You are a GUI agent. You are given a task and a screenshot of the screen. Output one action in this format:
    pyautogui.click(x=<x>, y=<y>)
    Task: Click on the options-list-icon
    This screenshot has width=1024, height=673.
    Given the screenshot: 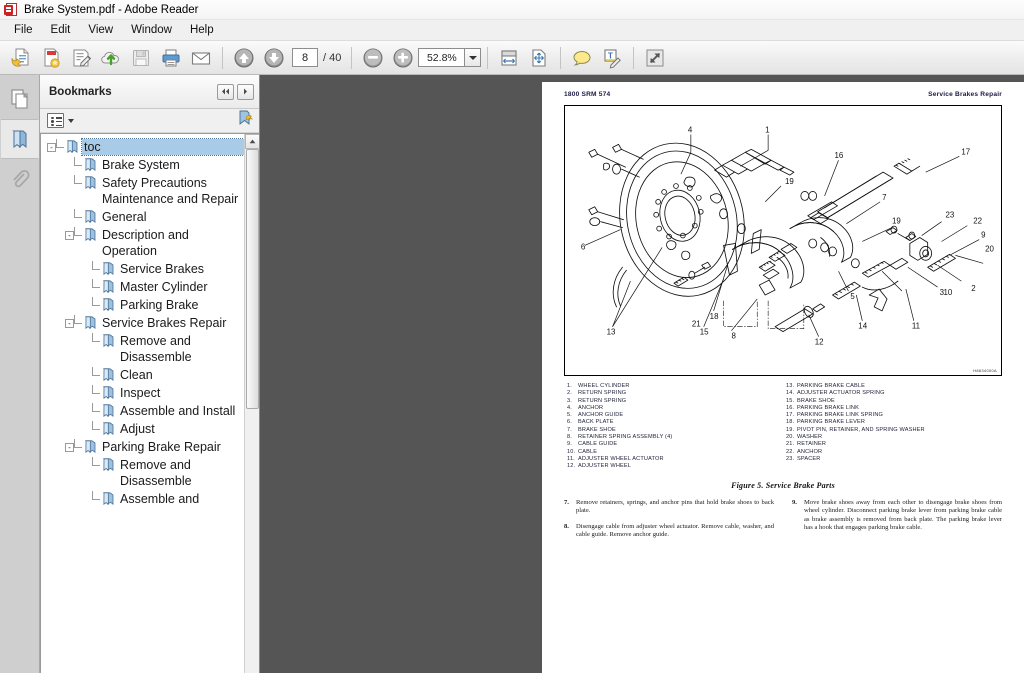 What is the action you would take?
    pyautogui.click(x=55, y=120)
    